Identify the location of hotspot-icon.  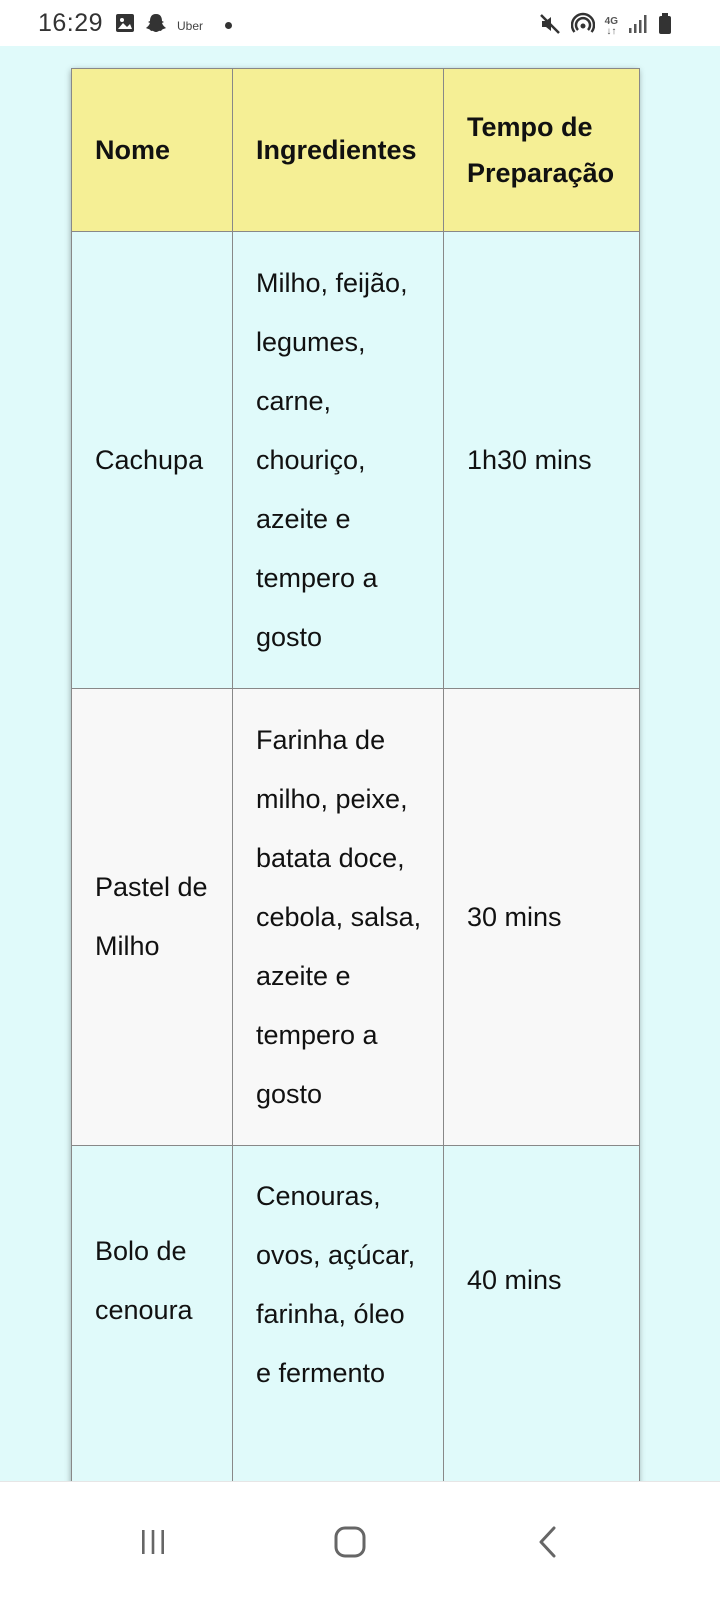
(582, 26).